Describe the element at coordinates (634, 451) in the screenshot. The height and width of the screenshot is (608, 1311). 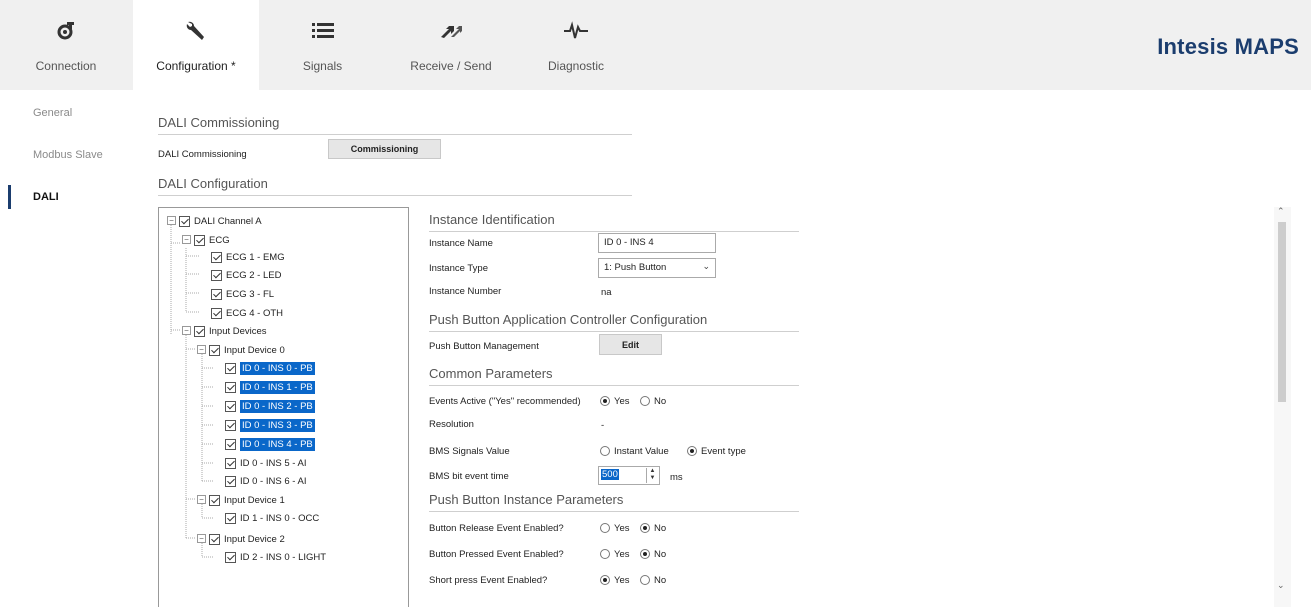
I see `bms-instant-value-option: Instant Value` at that location.